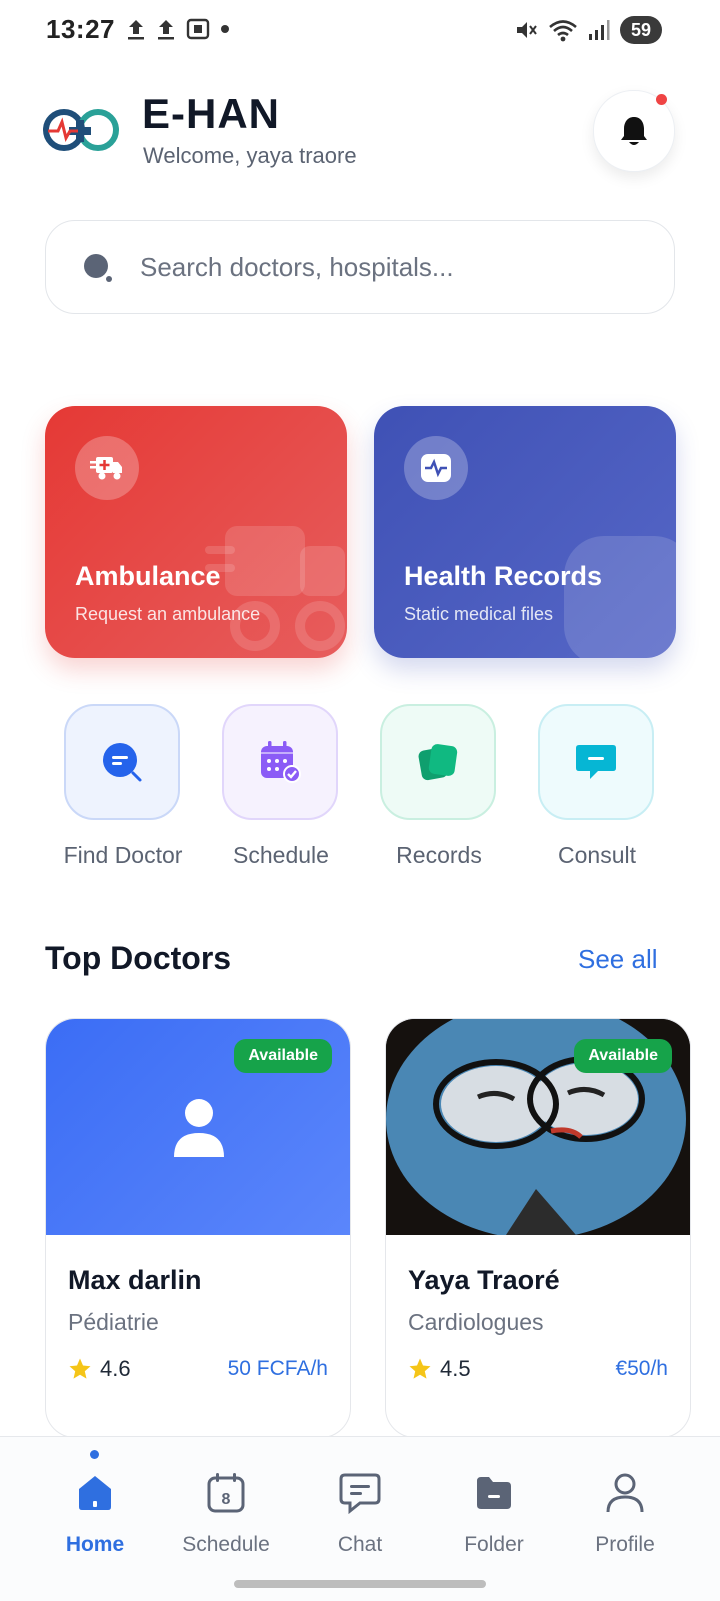 The width and height of the screenshot is (720, 1601). I want to click on find-doctor-button, so click(122, 762).